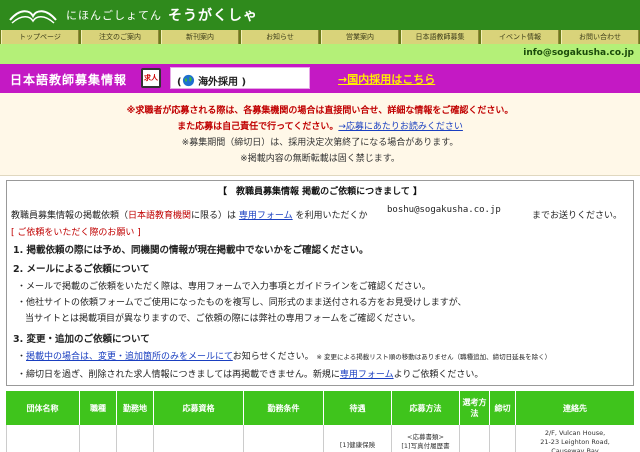 This screenshot has width=640, height=452. I want to click on nav-item-contact: お問い合わせ, so click(600, 37).